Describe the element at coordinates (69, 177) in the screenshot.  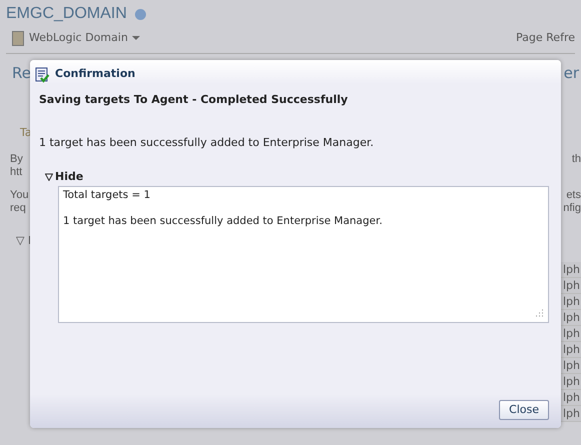
I see `hide-toggle: Hide` at that location.